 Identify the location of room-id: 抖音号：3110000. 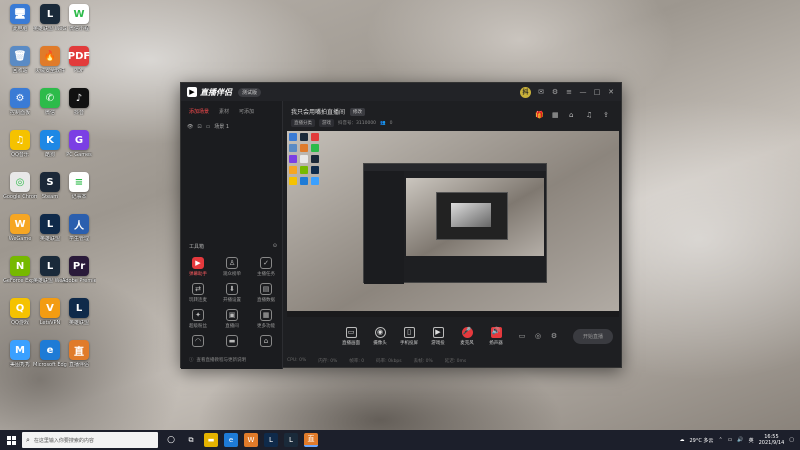
(357, 123).